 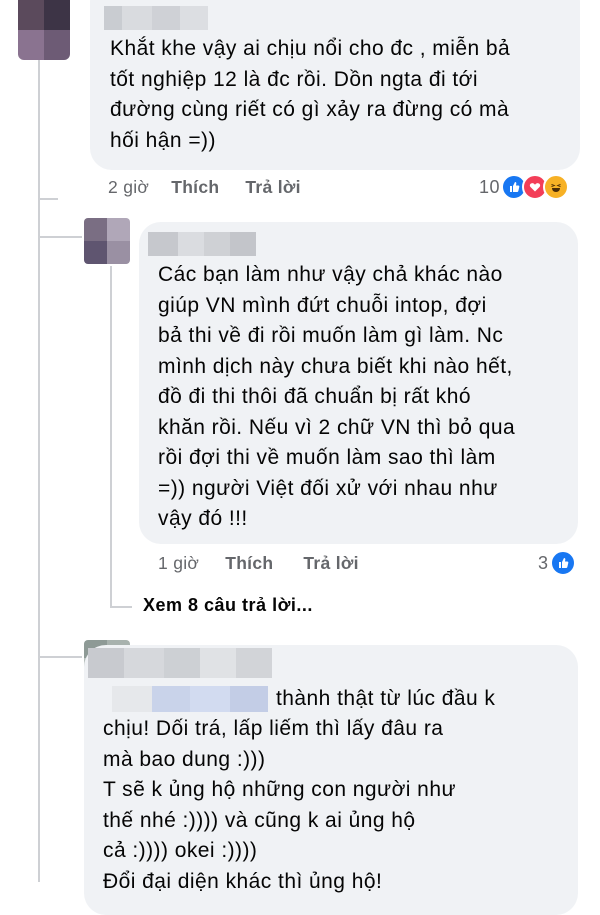 I want to click on comment-meta: 1 giờ Thích Trả lời, so click(x=258, y=563).